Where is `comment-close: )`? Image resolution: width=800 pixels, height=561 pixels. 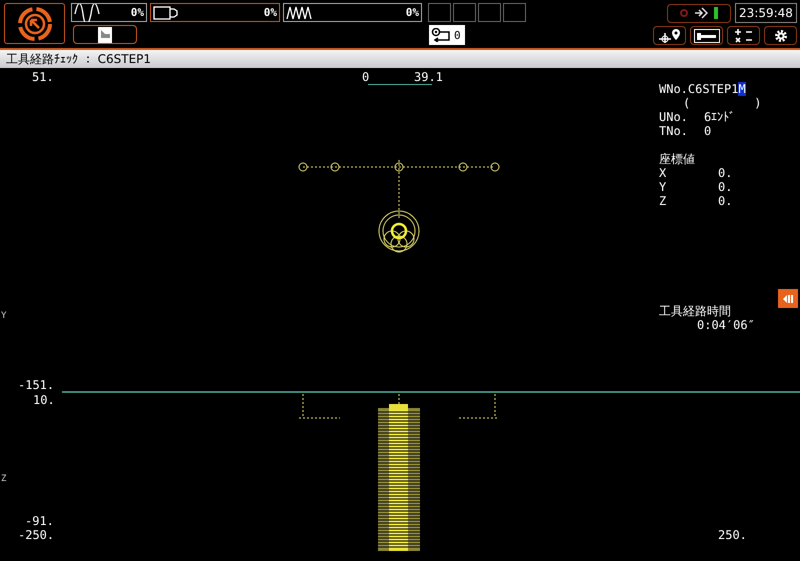
comment-close: ) is located at coordinates (758, 103).